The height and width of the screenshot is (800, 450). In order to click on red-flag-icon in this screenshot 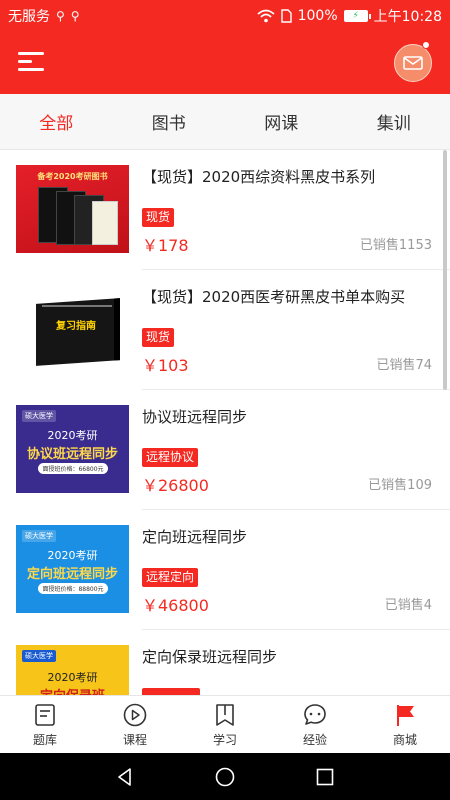, I will do `click(405, 715)`.